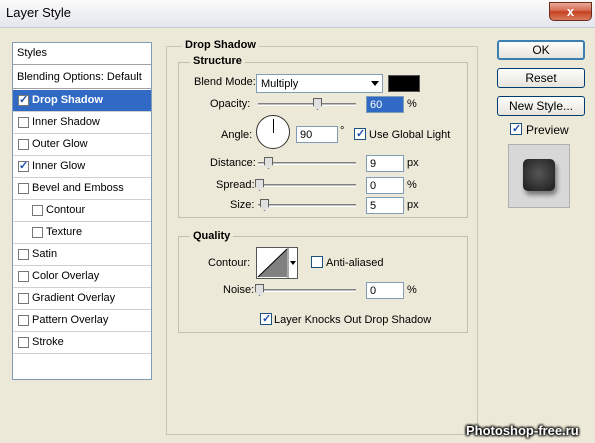 The height and width of the screenshot is (443, 595). I want to click on size-label: Size:, so click(242, 205).